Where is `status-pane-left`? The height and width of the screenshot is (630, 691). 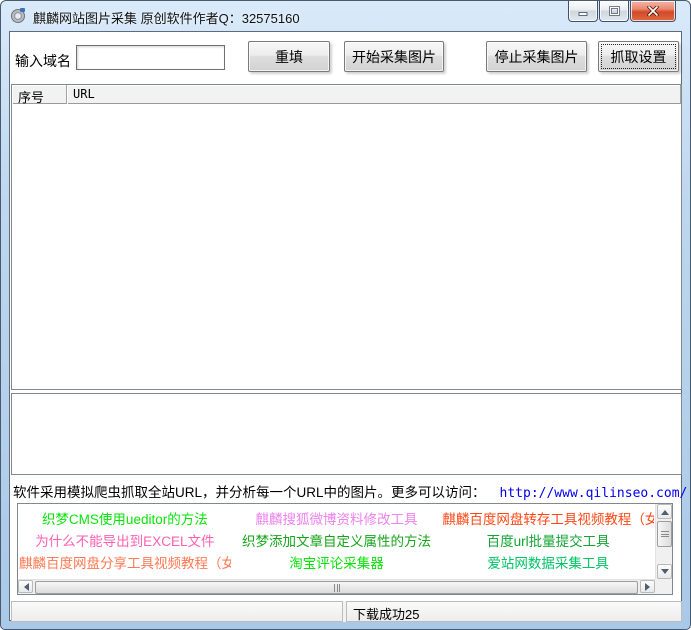 status-pane-left is located at coordinates (177, 611).